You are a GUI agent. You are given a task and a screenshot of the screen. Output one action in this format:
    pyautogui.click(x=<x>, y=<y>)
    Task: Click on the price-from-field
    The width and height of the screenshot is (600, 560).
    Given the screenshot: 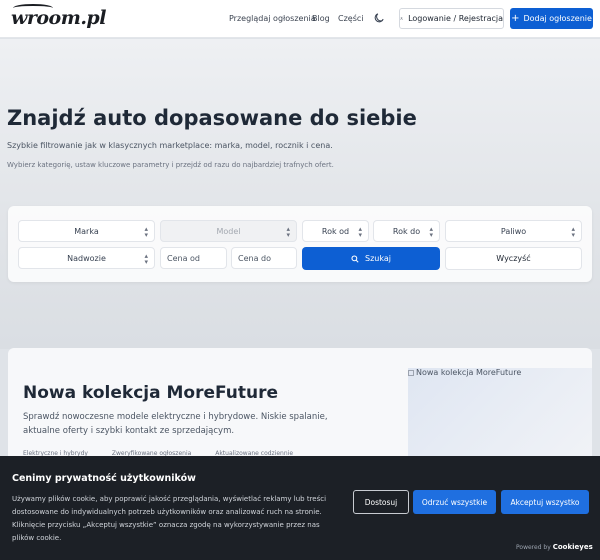 What is the action you would take?
    pyautogui.click(x=193, y=258)
    